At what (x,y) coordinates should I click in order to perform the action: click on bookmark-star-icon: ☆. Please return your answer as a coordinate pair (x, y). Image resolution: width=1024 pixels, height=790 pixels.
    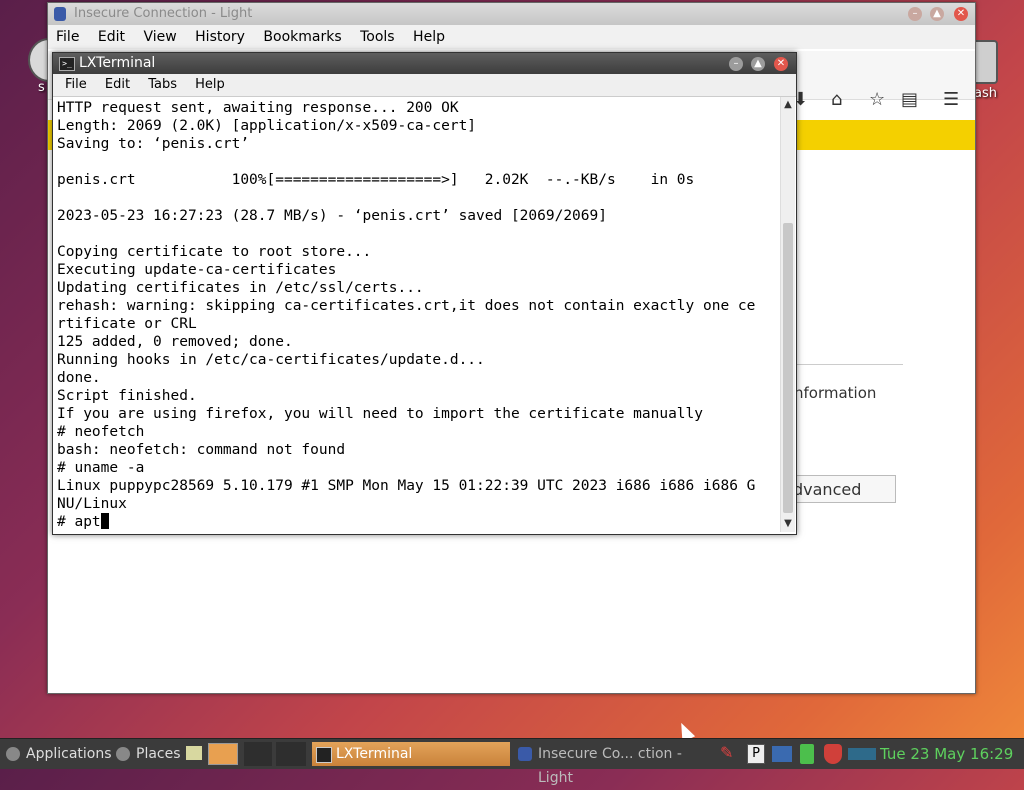
    Looking at the image, I should click on (877, 99).